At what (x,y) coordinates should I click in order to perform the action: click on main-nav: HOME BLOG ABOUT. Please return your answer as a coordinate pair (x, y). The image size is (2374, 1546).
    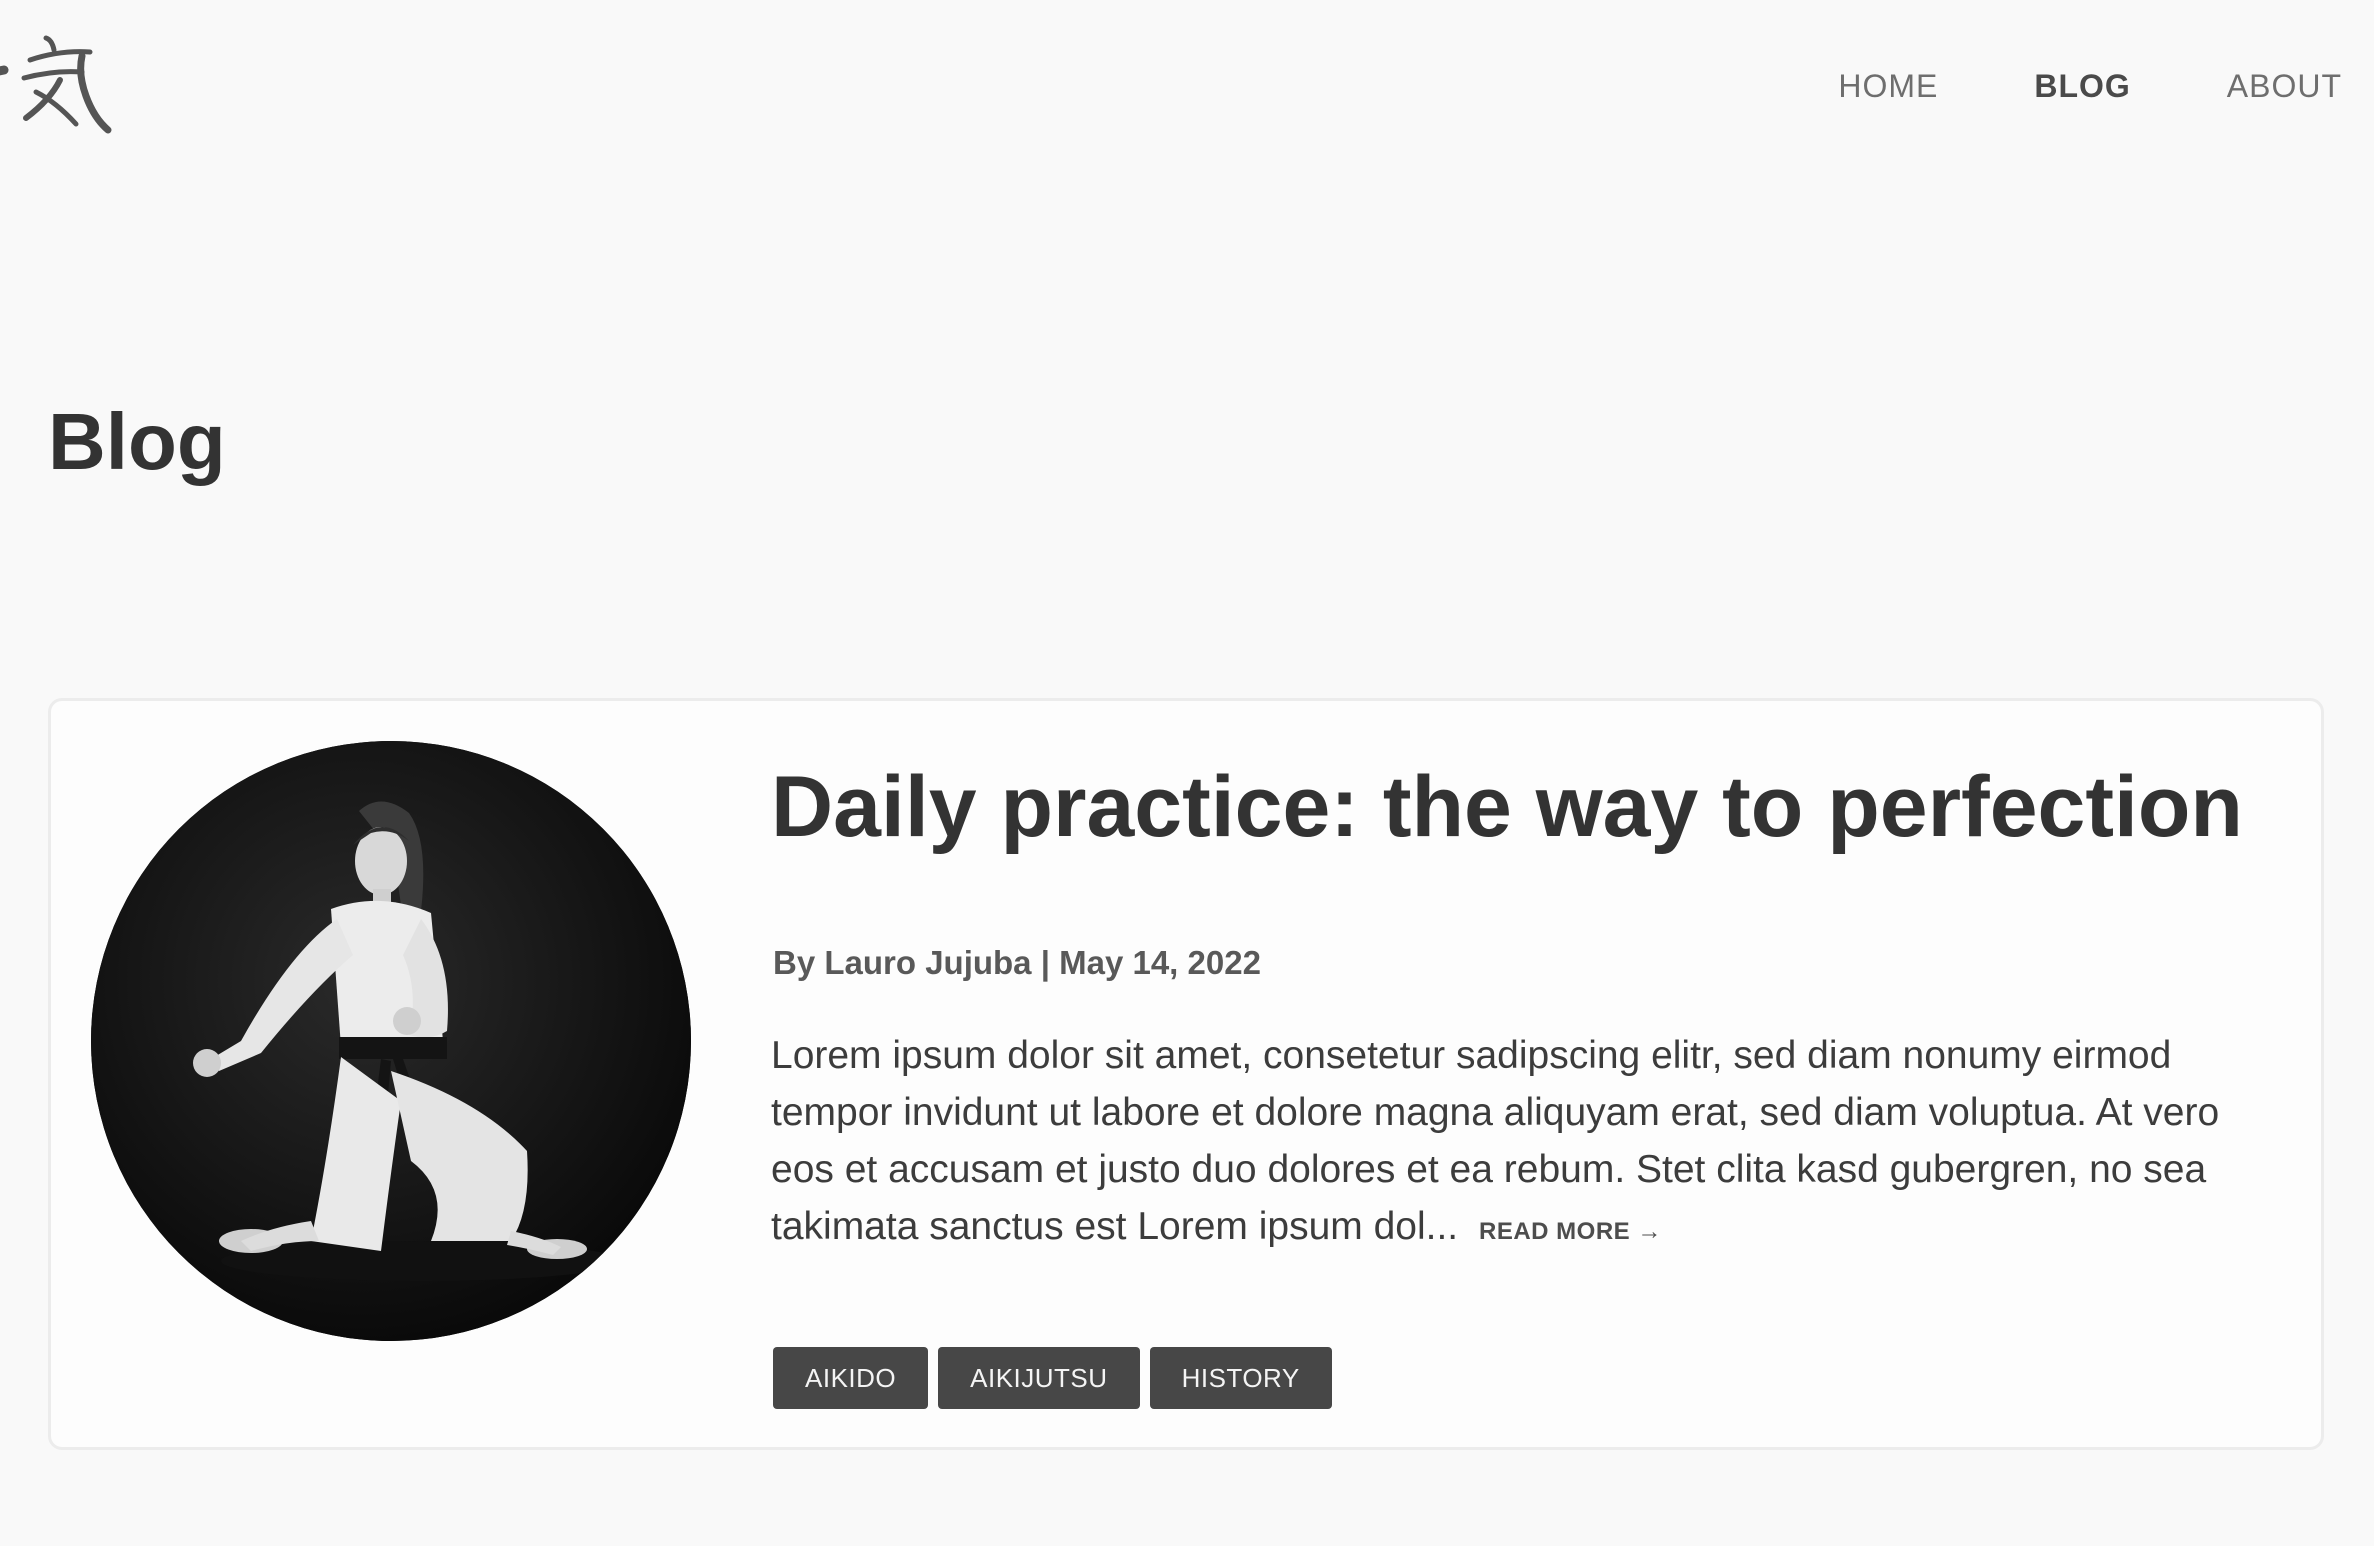
    Looking at the image, I should click on (2090, 86).